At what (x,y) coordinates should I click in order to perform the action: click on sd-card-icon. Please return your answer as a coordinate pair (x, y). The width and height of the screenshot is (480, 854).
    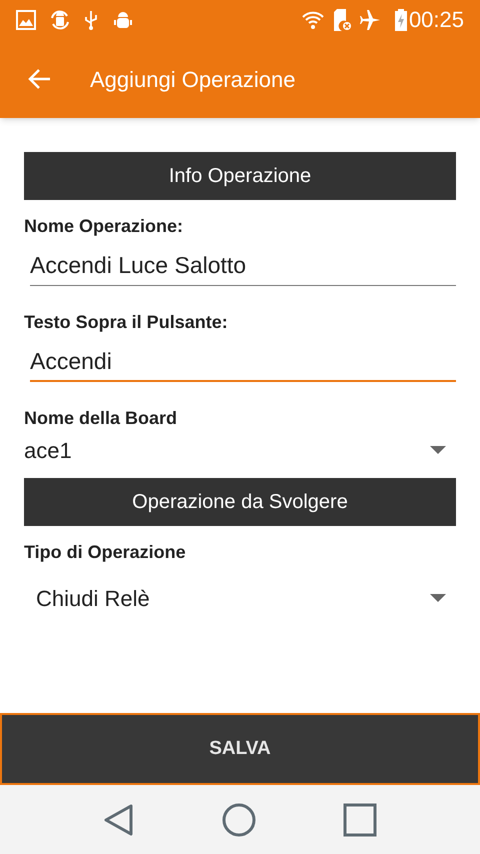
    Looking at the image, I should click on (341, 20).